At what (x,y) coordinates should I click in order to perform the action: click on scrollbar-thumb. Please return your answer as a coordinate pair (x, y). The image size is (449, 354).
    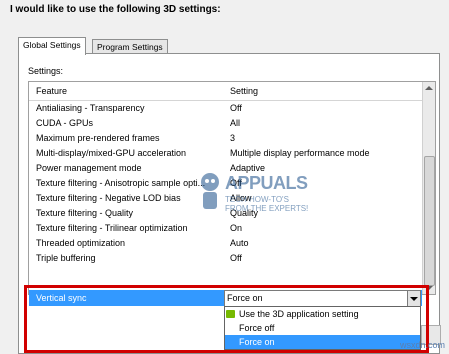
    Looking at the image, I should click on (429, 221).